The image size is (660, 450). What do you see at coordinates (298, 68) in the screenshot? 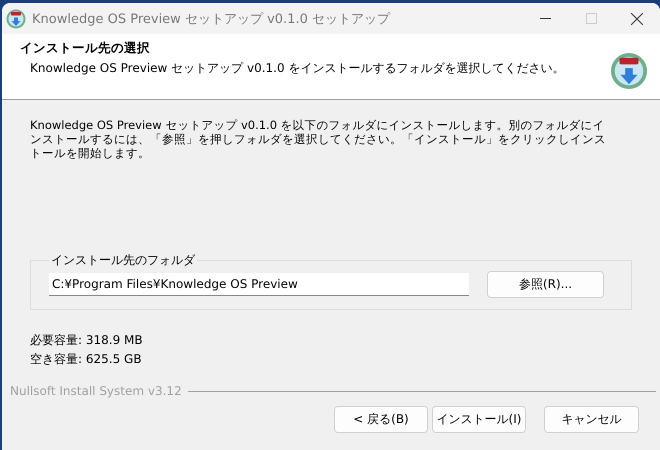
I see `page-subtitle: Knowledge OS Preview セットアップ v0.1.0 をインストールするフォルダを選択してください。` at bounding box center [298, 68].